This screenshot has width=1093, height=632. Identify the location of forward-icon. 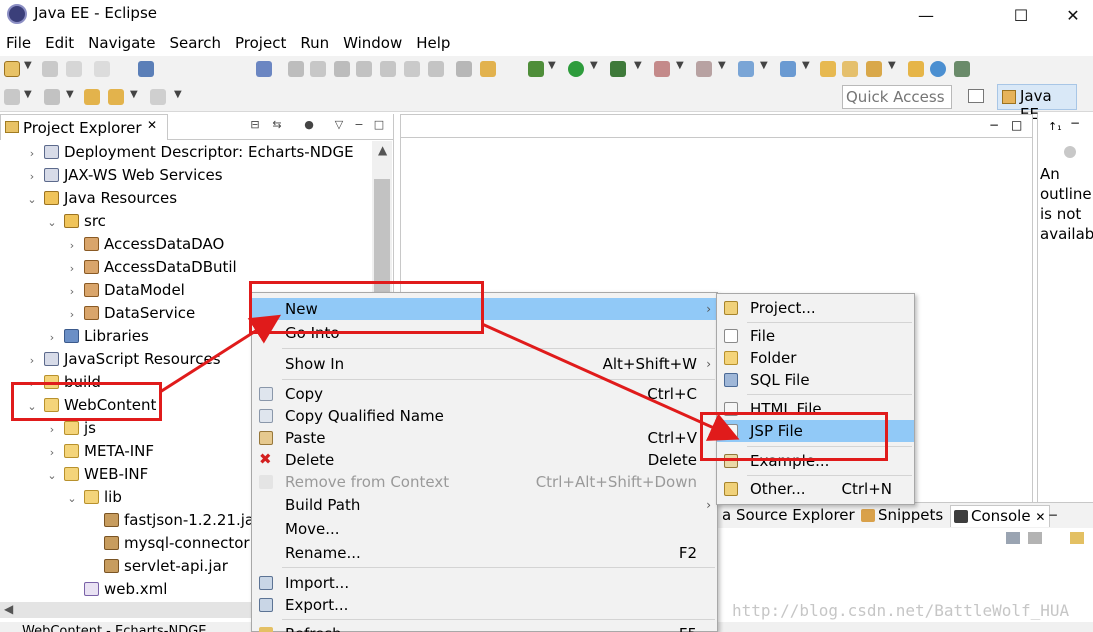
(158, 97).